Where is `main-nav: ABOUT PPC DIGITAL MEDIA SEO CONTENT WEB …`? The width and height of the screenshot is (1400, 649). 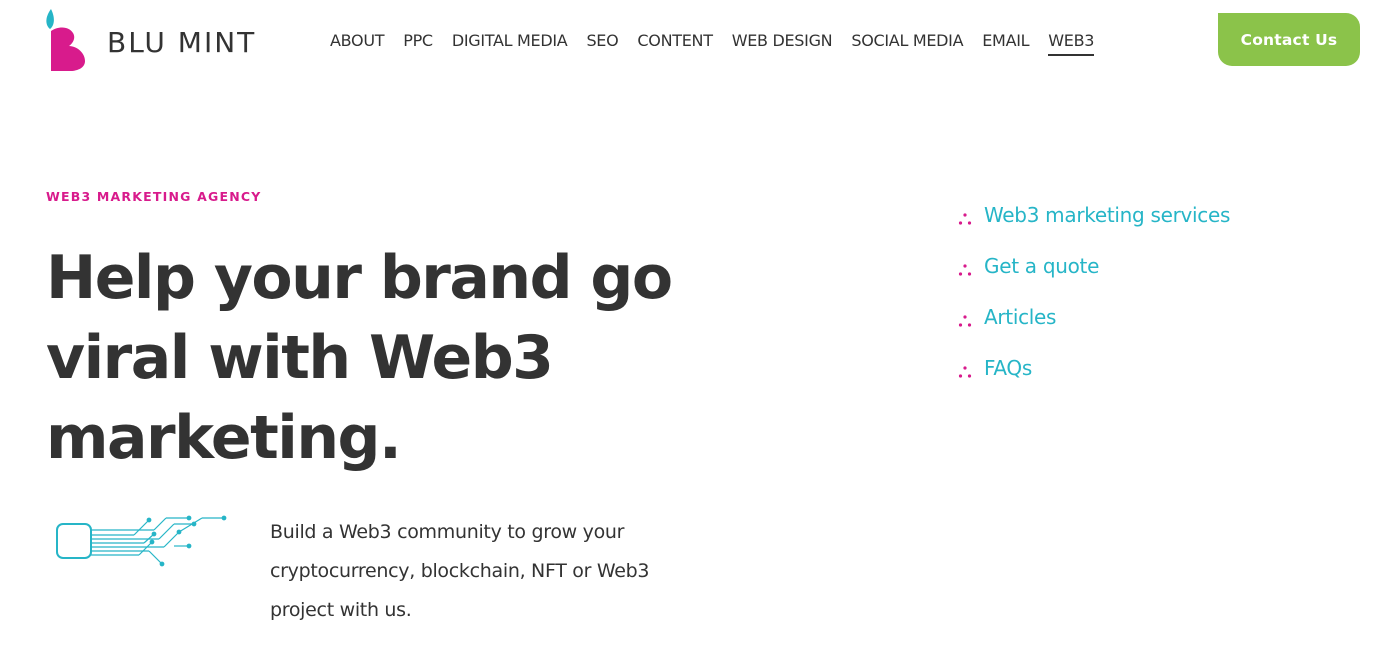 main-nav: ABOUT PPC DIGITAL MEDIA SEO CONTENT WEB … is located at coordinates (712, 43).